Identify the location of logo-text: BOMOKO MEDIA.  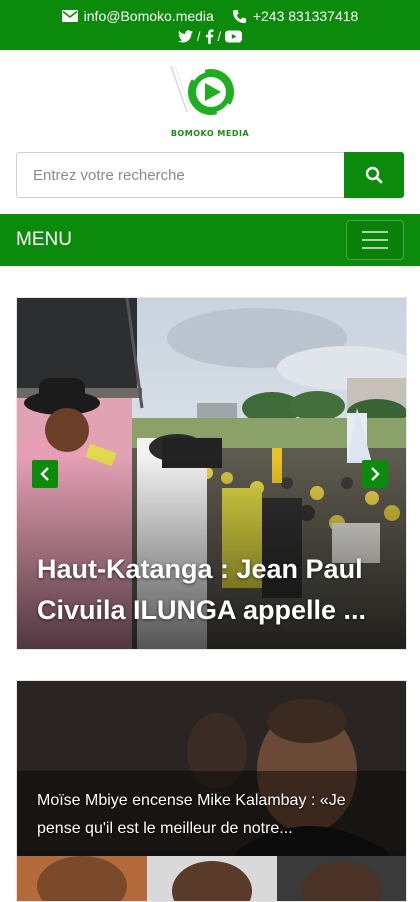
(210, 133).